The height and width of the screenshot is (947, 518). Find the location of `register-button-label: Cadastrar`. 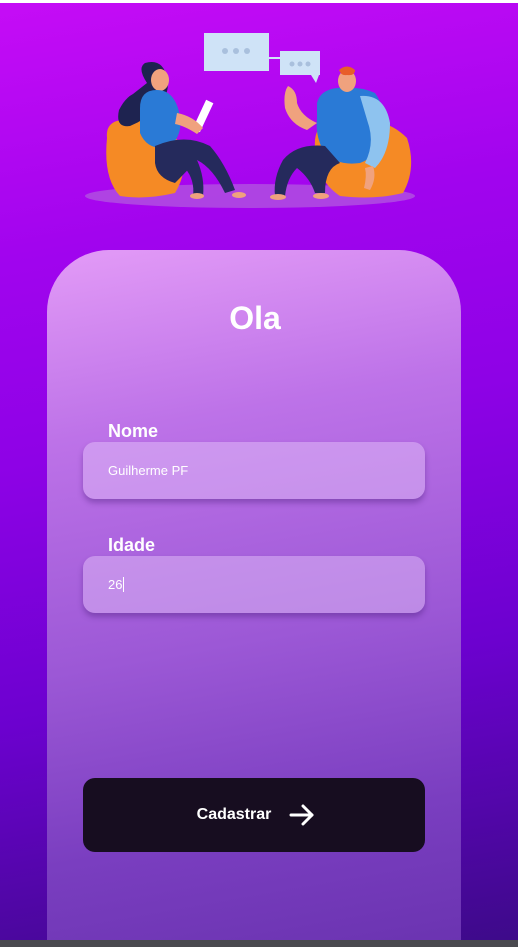

register-button-label: Cadastrar is located at coordinates (234, 814).